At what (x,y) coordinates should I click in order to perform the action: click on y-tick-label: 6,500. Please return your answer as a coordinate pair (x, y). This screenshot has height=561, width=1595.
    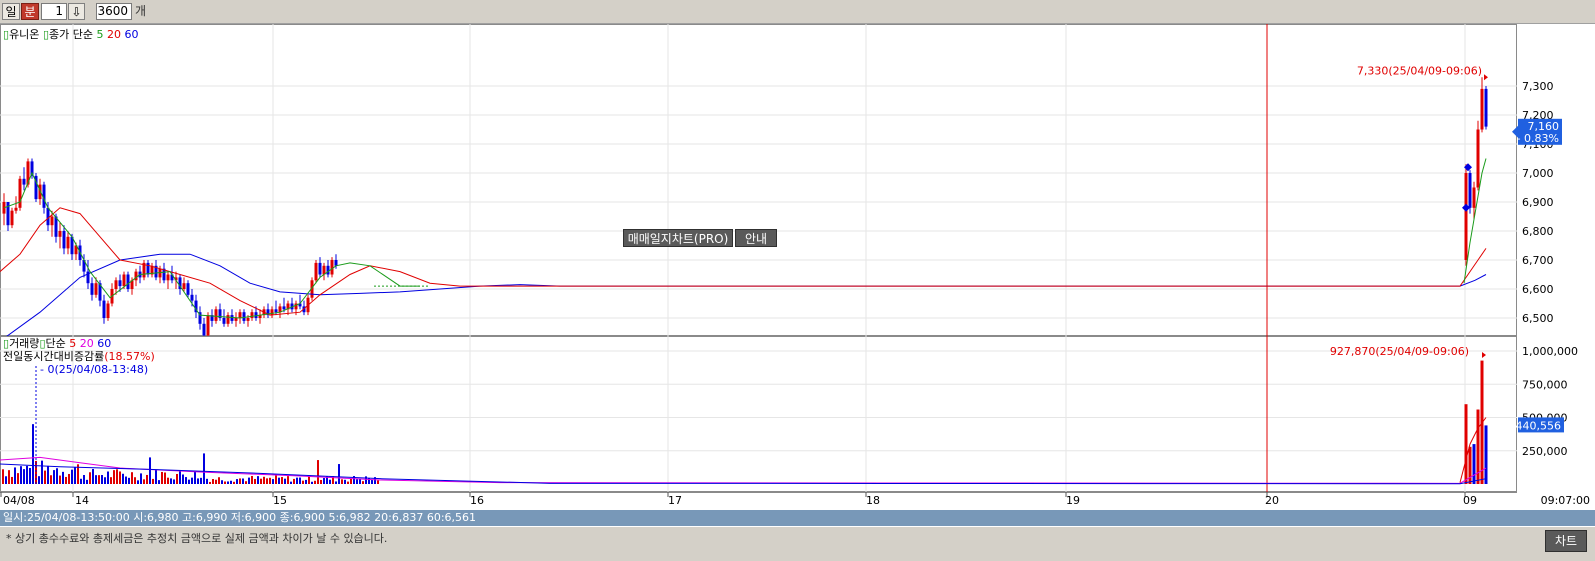
    Looking at the image, I should click on (1538, 318).